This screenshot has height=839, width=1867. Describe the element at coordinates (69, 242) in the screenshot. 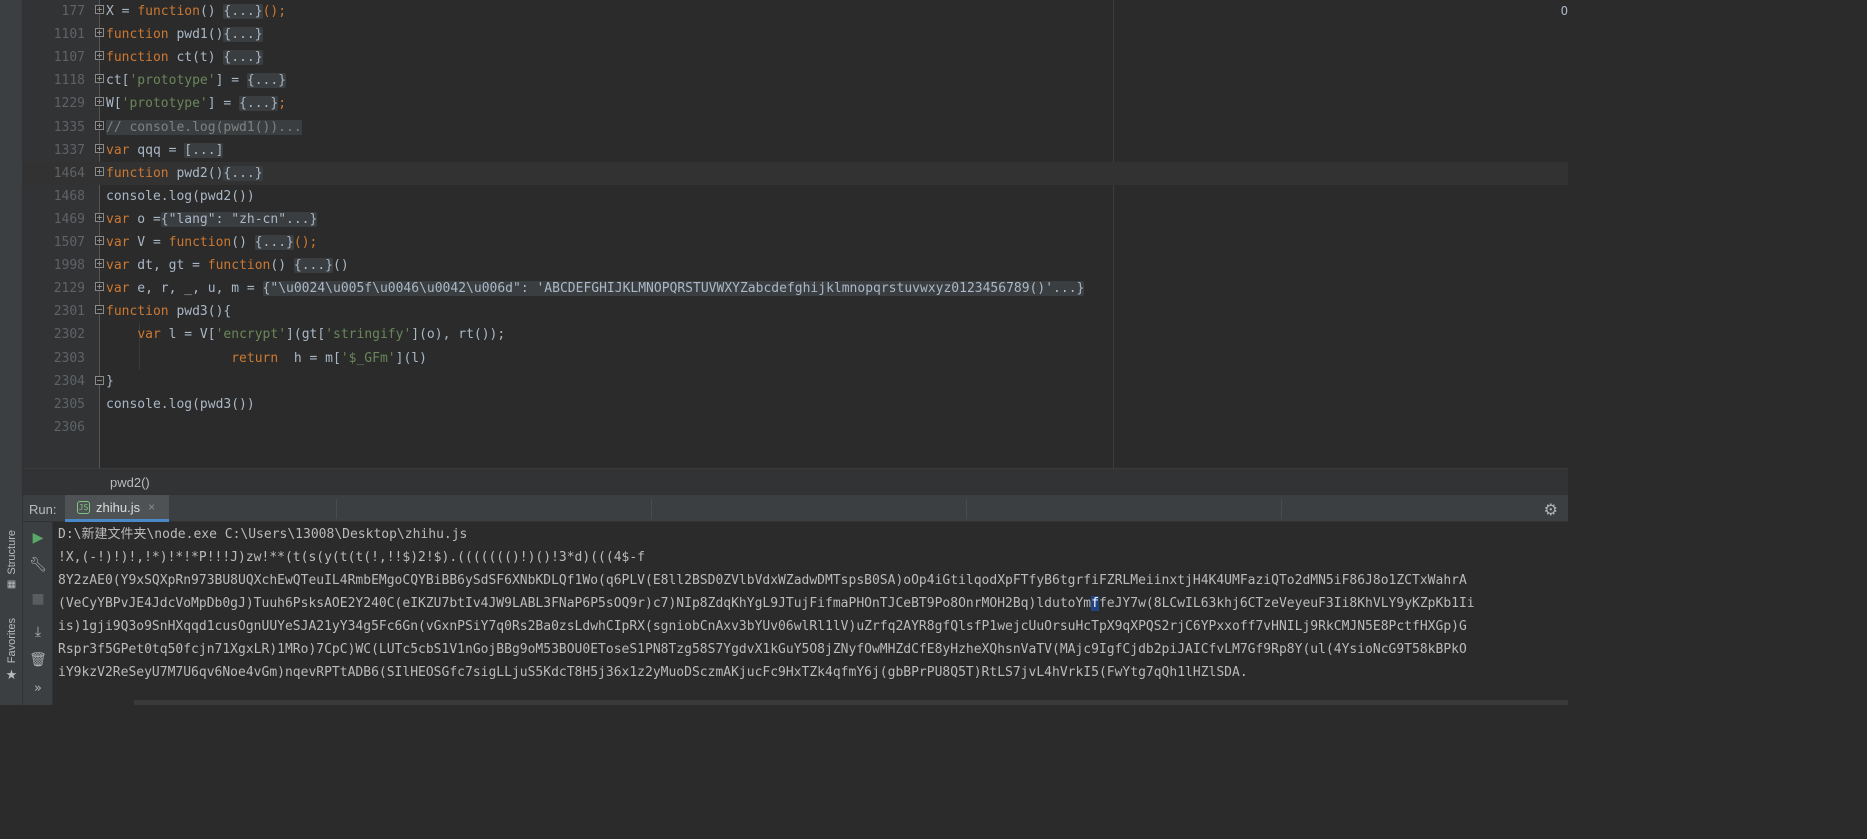

I see `line-number: 1507` at that location.